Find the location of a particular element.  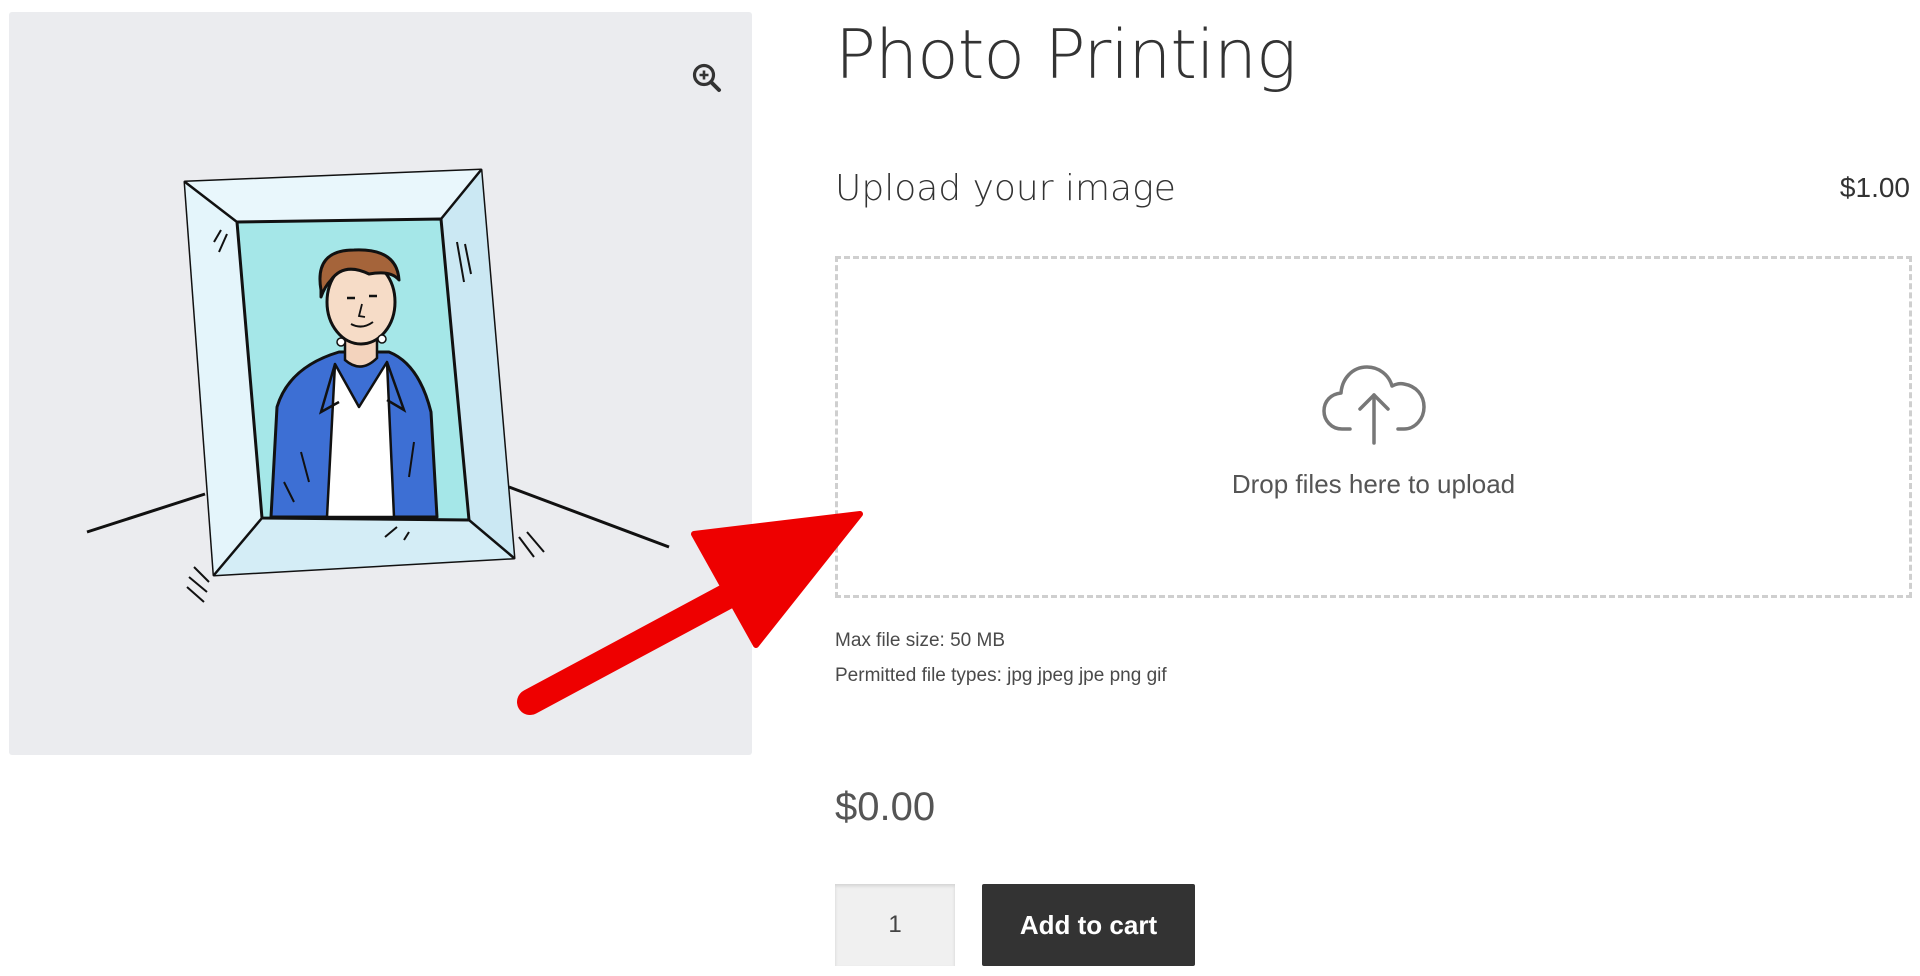

dropzone-text: Drop files here to upload is located at coordinates (1373, 484).